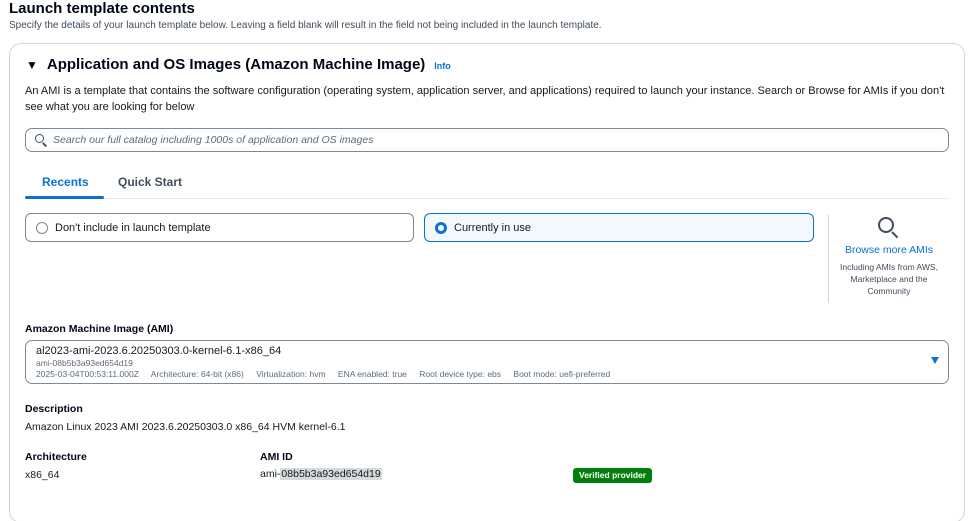 This screenshot has width=968, height=521. I want to click on ami-meta-architecture: Architecture: 64-bit (x86), so click(197, 374).